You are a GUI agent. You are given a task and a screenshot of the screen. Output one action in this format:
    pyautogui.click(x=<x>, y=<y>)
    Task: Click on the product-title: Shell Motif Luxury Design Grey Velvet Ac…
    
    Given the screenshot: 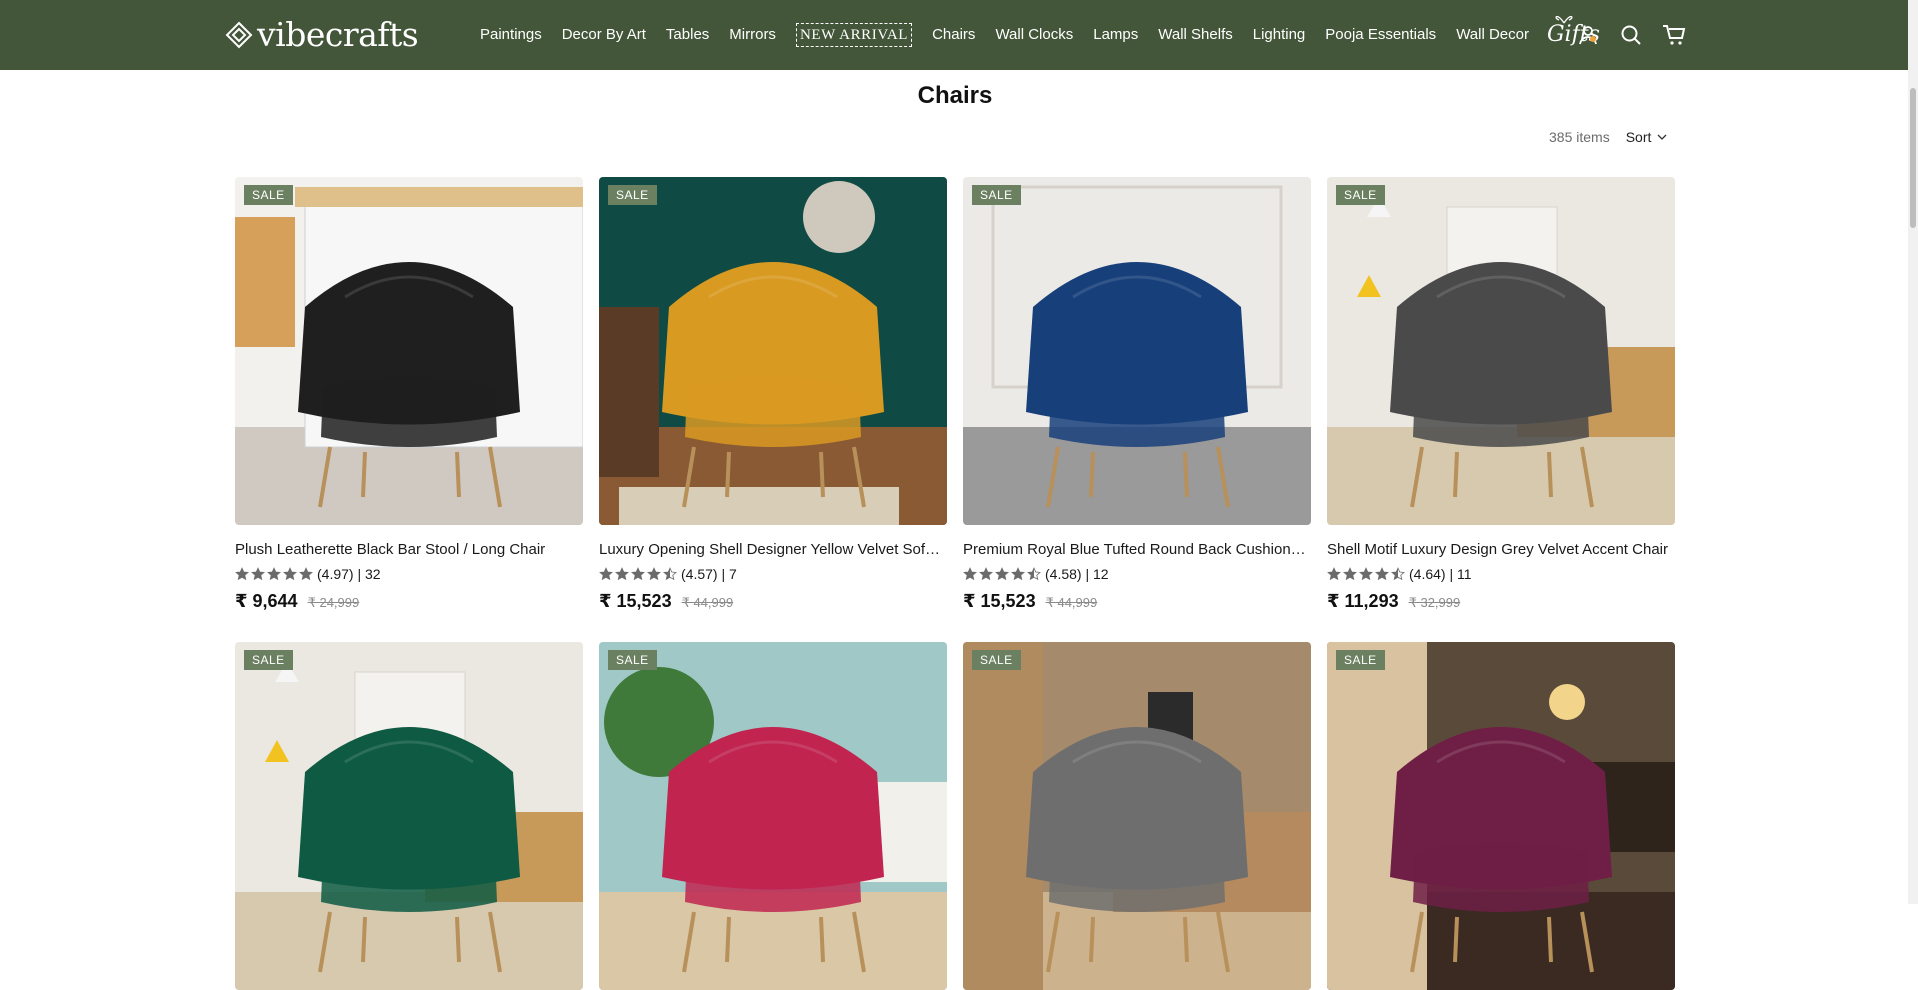 What is the action you would take?
    pyautogui.click(x=1501, y=550)
    